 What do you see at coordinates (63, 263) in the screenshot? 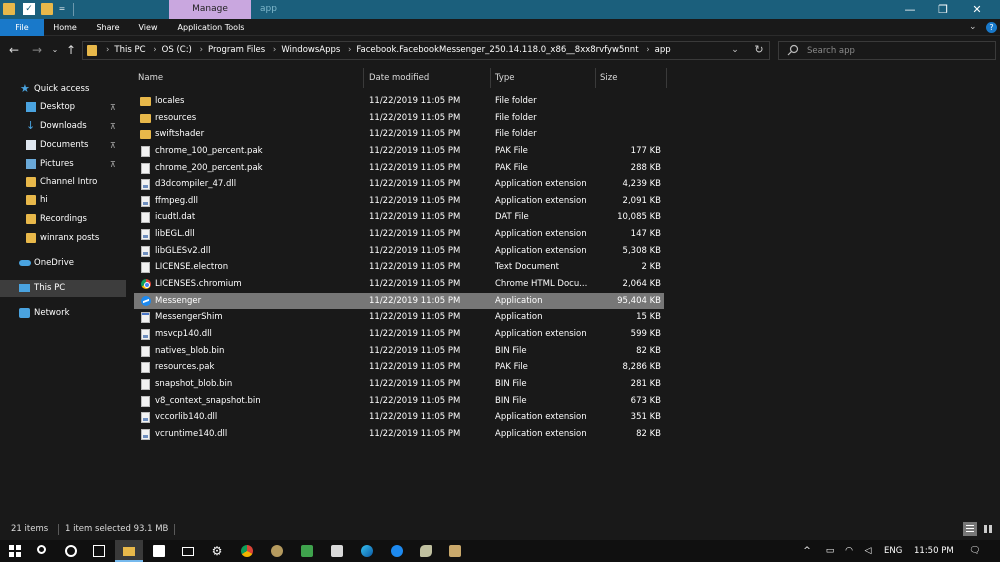
I see `sidebar-item-onedrive: OneDrive` at bounding box center [63, 263].